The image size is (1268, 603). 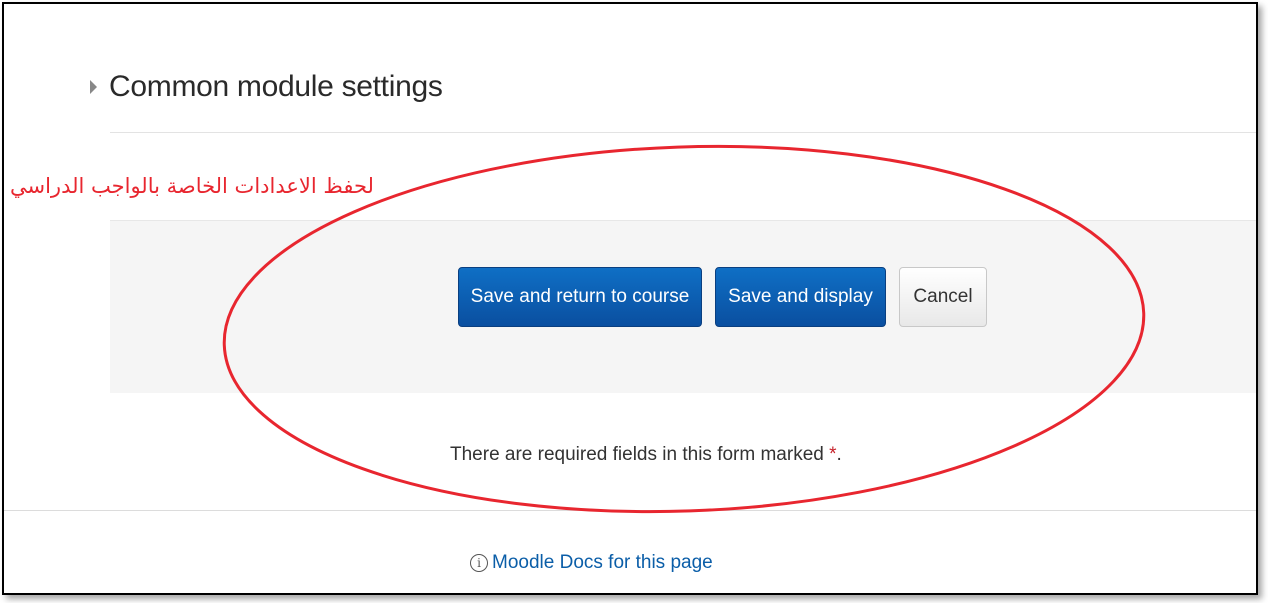 I want to click on required-note-period: ., so click(x=839, y=454).